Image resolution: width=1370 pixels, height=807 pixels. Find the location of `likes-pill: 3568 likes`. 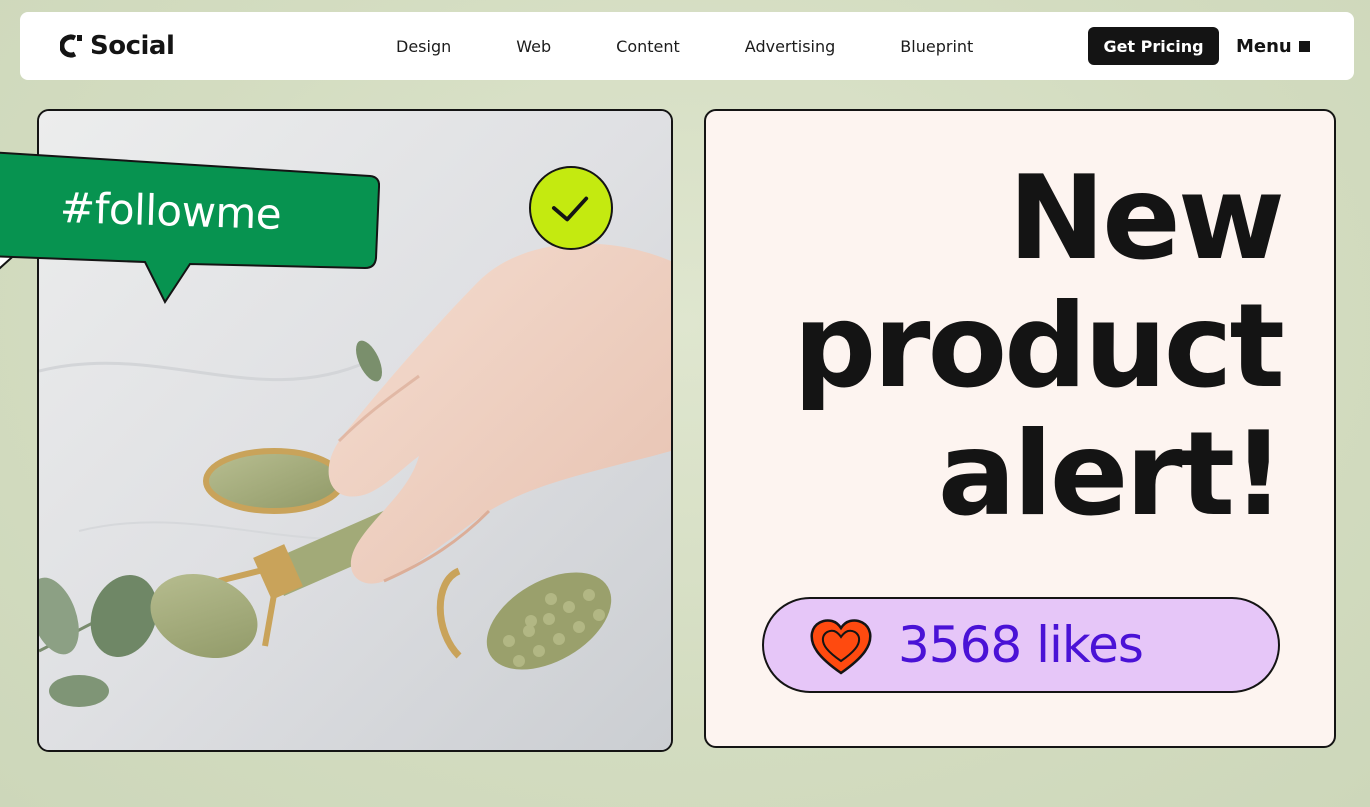

likes-pill: 3568 likes is located at coordinates (1021, 645).